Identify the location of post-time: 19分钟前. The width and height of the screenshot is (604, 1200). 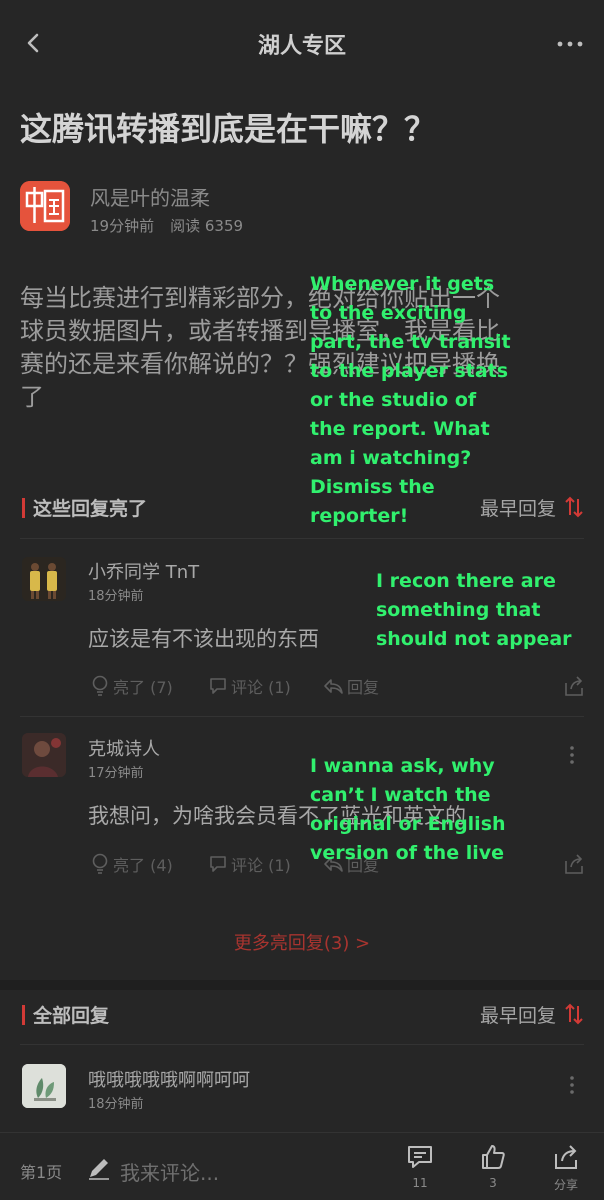
(122, 226).